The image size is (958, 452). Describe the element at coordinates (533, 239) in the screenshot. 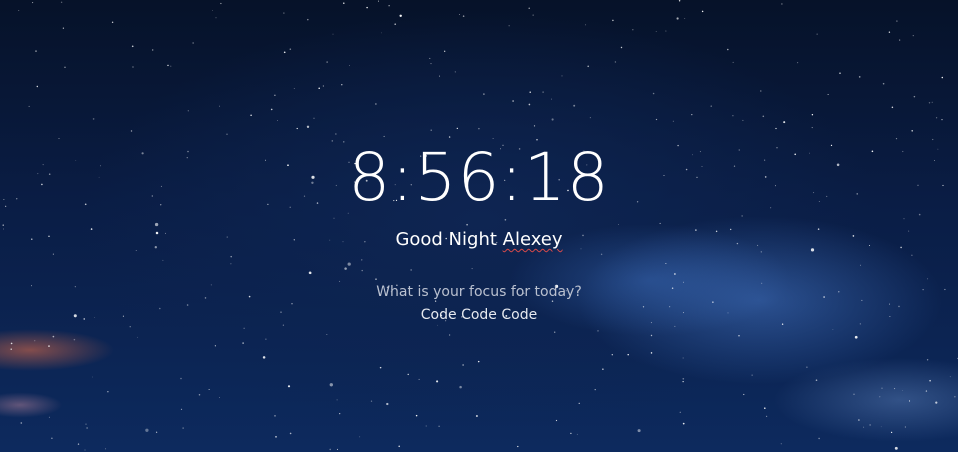

I see `greeting-name: Alexey` at that location.